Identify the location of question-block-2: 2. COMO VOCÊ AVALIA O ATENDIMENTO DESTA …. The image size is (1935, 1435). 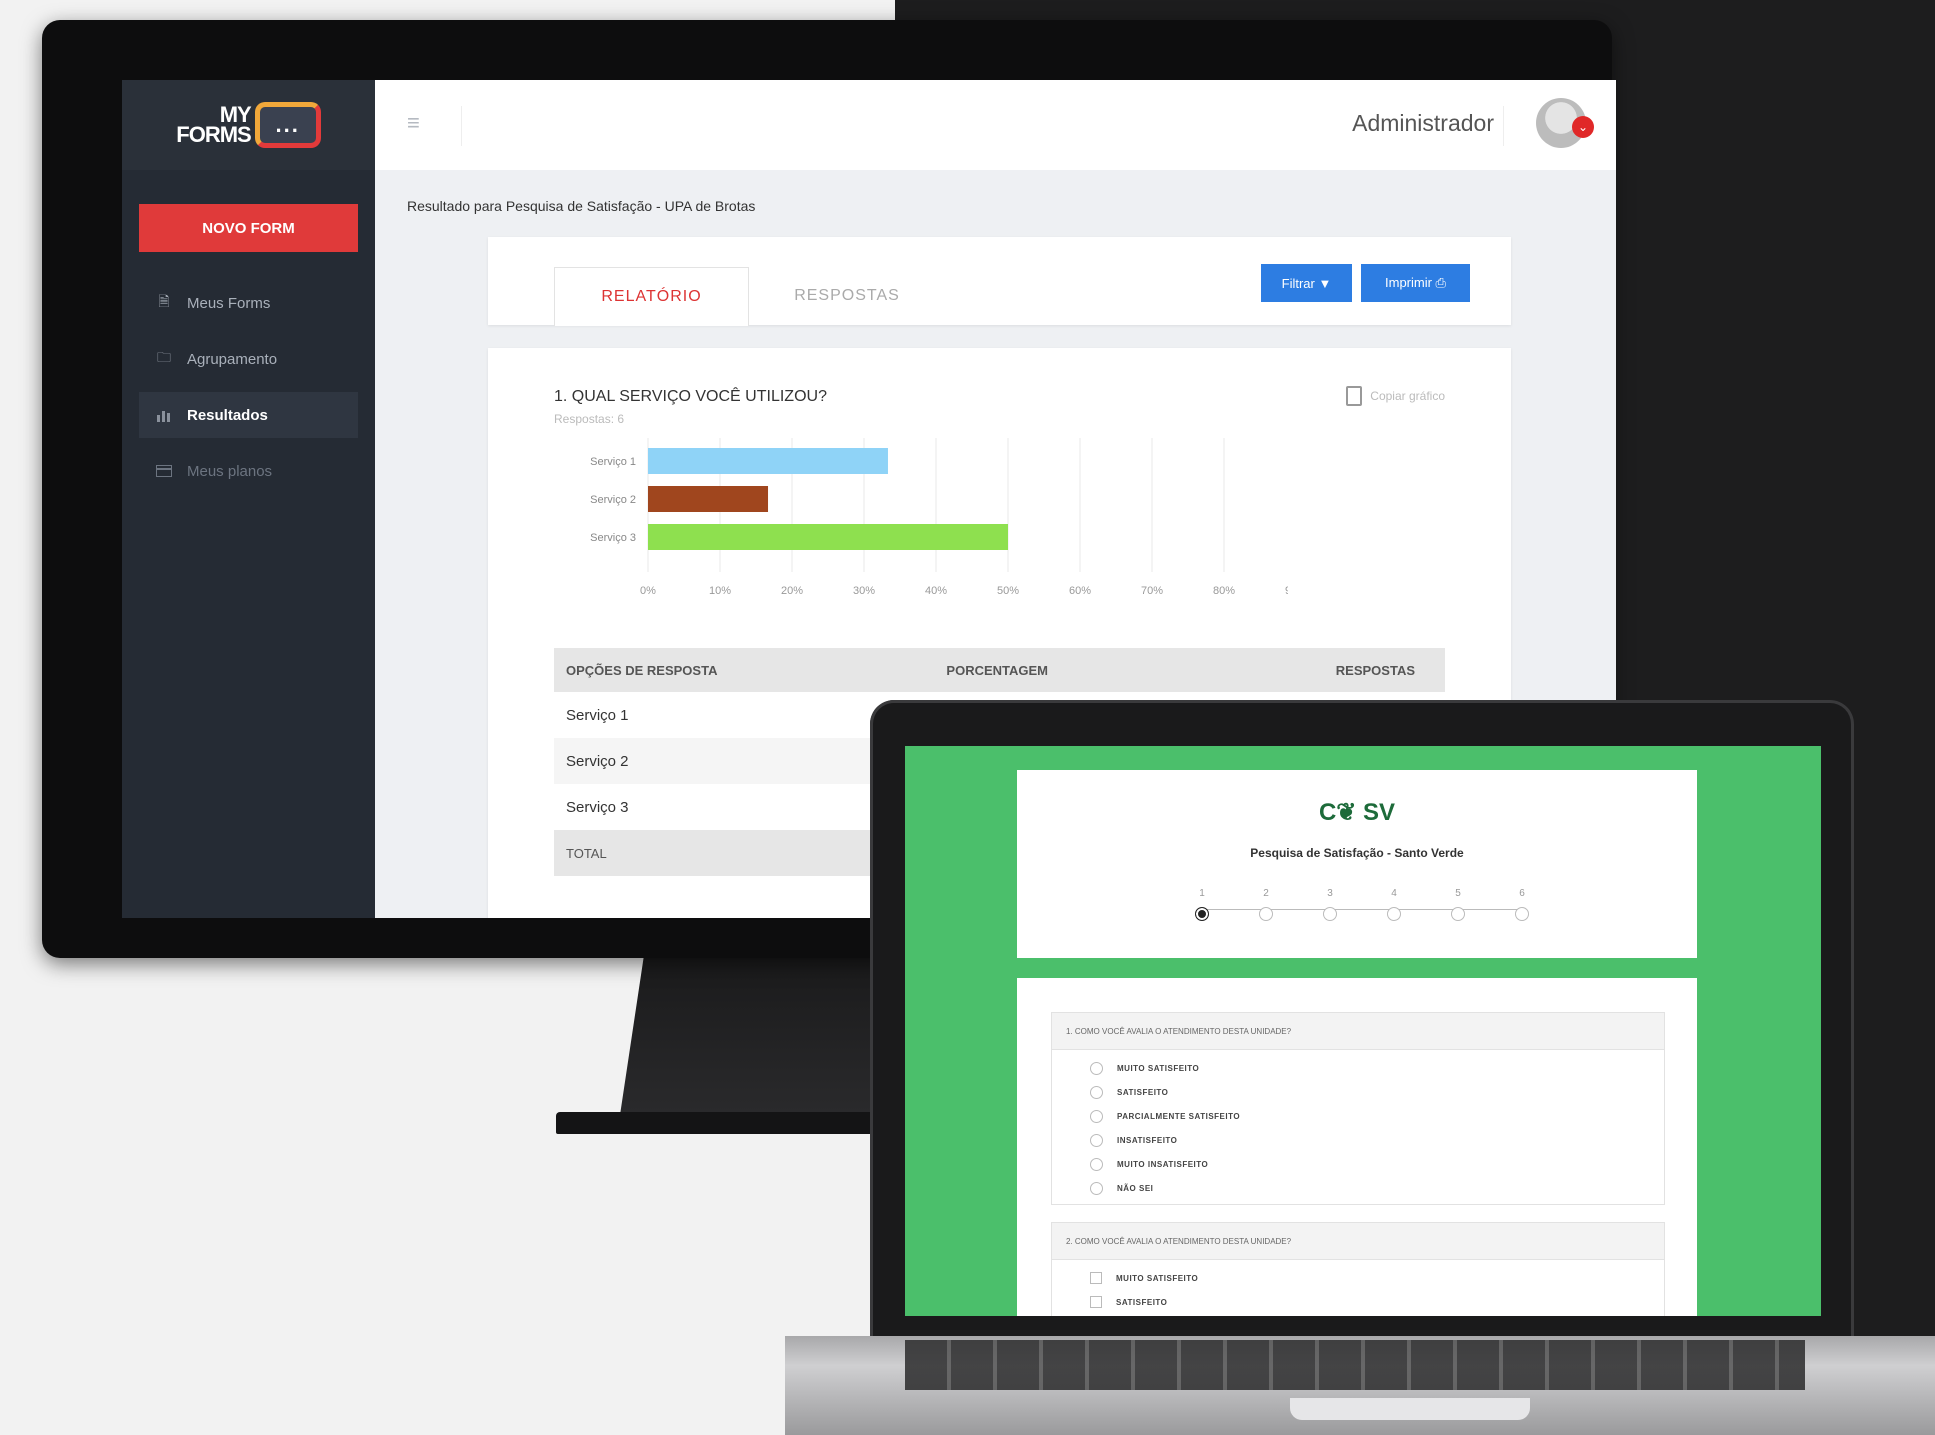
(1358, 1269).